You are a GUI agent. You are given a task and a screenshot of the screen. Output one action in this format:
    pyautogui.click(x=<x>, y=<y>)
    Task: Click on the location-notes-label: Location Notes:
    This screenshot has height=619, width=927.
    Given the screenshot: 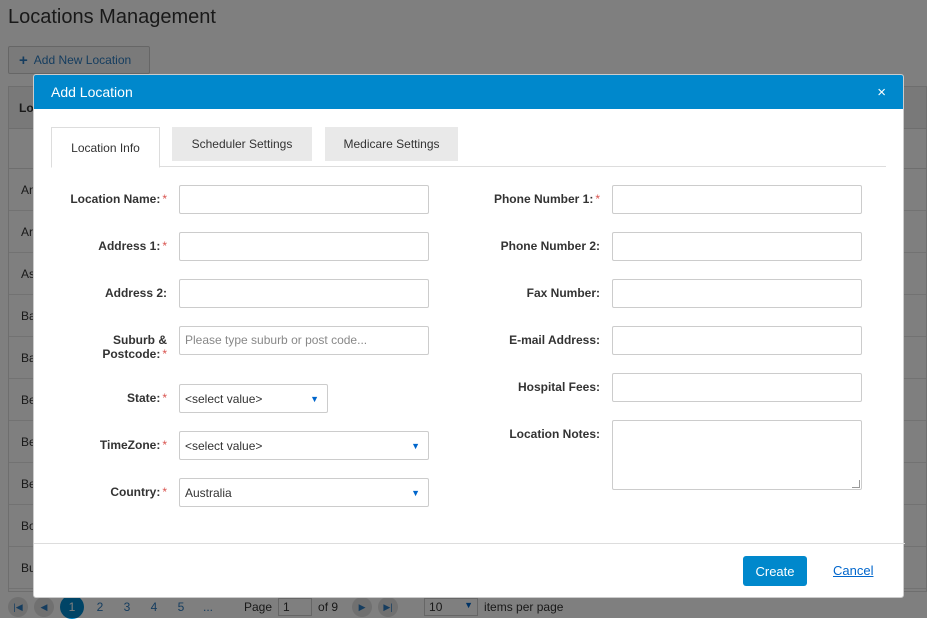 What is the action you would take?
    pyautogui.click(x=554, y=434)
    